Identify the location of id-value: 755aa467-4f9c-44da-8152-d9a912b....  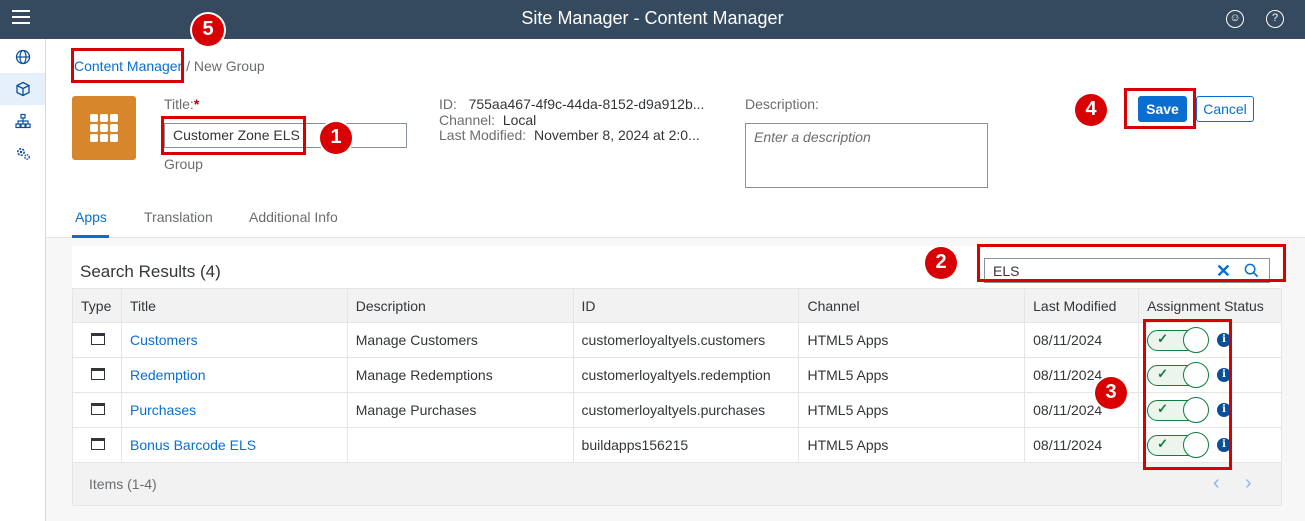
(586, 104).